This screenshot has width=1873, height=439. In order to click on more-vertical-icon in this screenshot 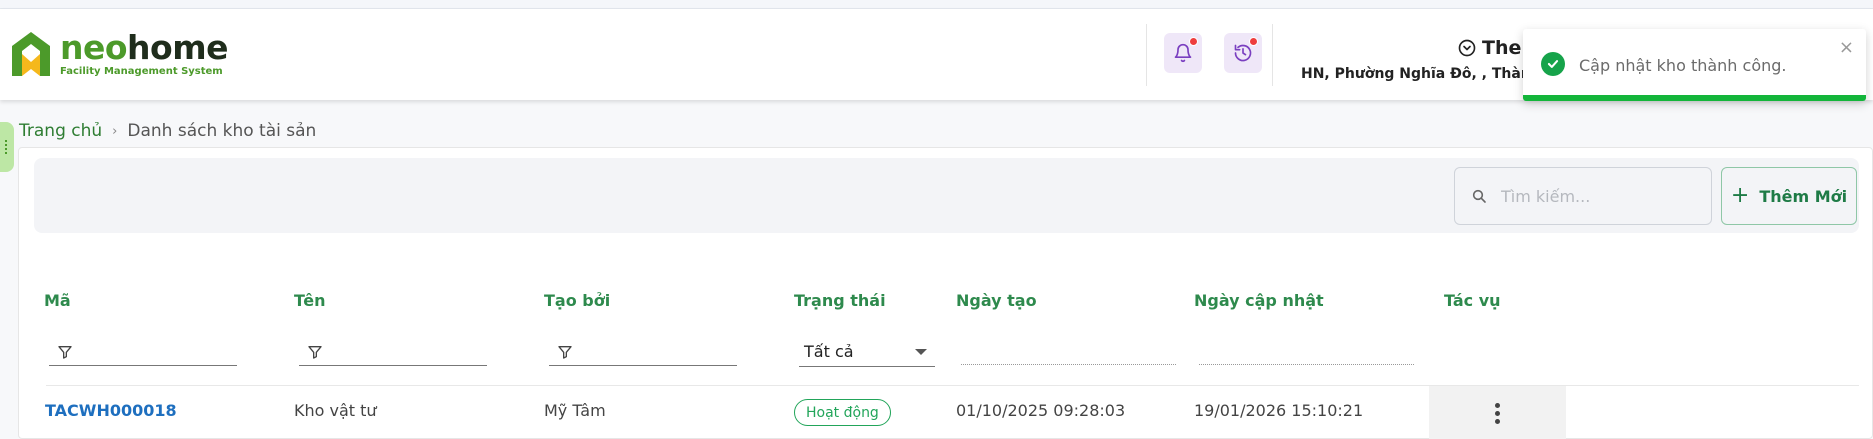, I will do `click(1497, 413)`.